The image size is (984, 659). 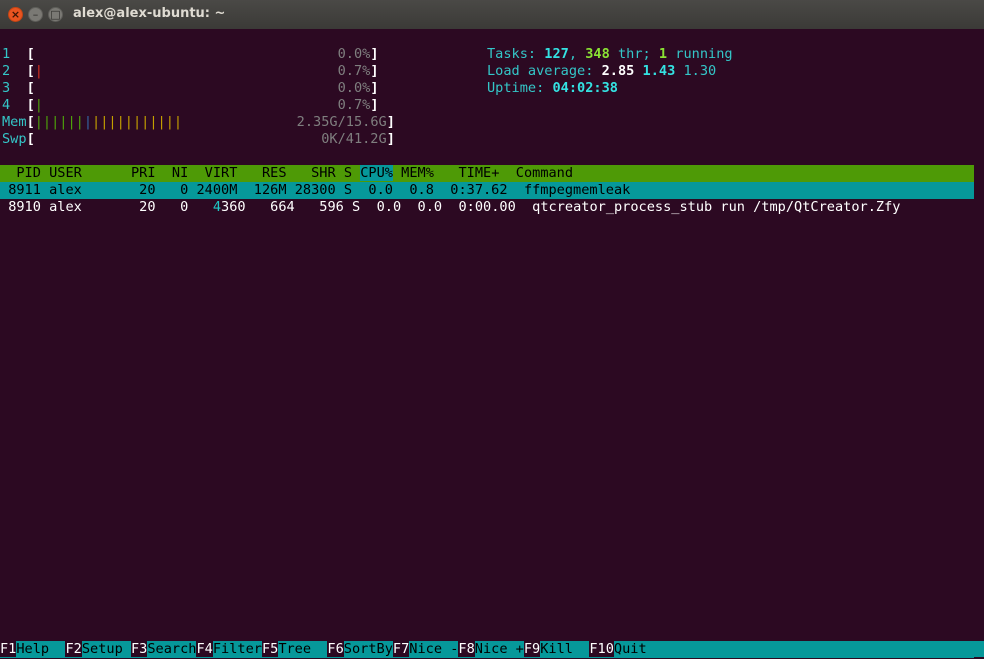 What do you see at coordinates (15, 14) in the screenshot?
I see `close-icon: ×` at bounding box center [15, 14].